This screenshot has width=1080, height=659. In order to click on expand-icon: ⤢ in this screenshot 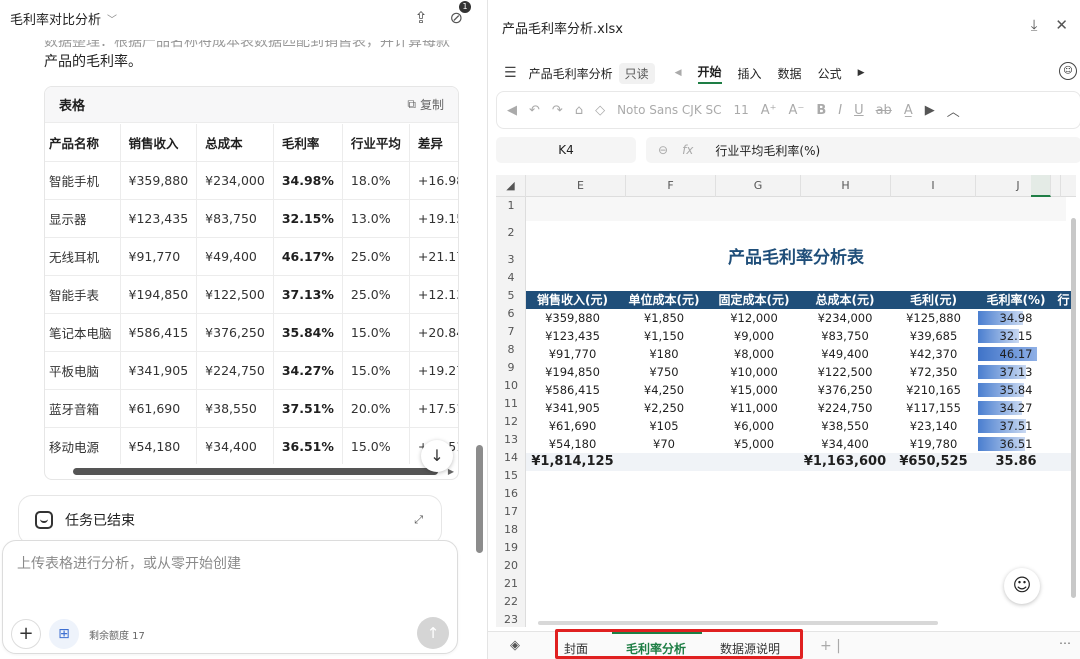, I will do `click(418, 520)`.